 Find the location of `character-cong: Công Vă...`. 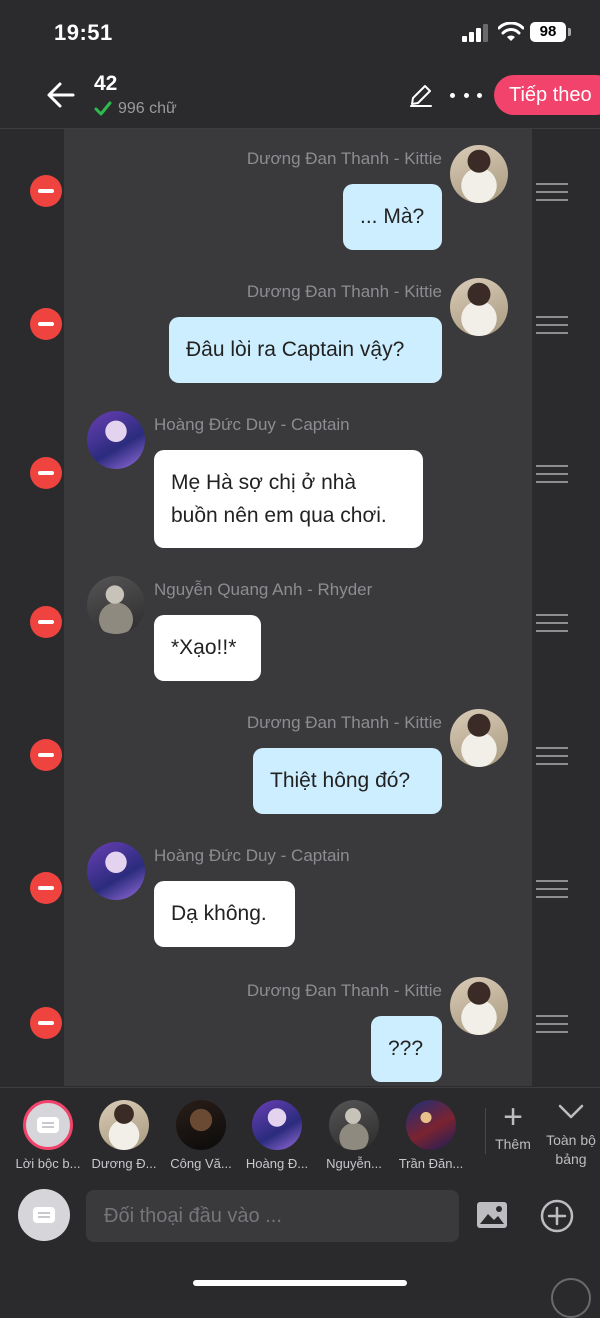

character-cong: Công Vă... is located at coordinates (201, 1135).